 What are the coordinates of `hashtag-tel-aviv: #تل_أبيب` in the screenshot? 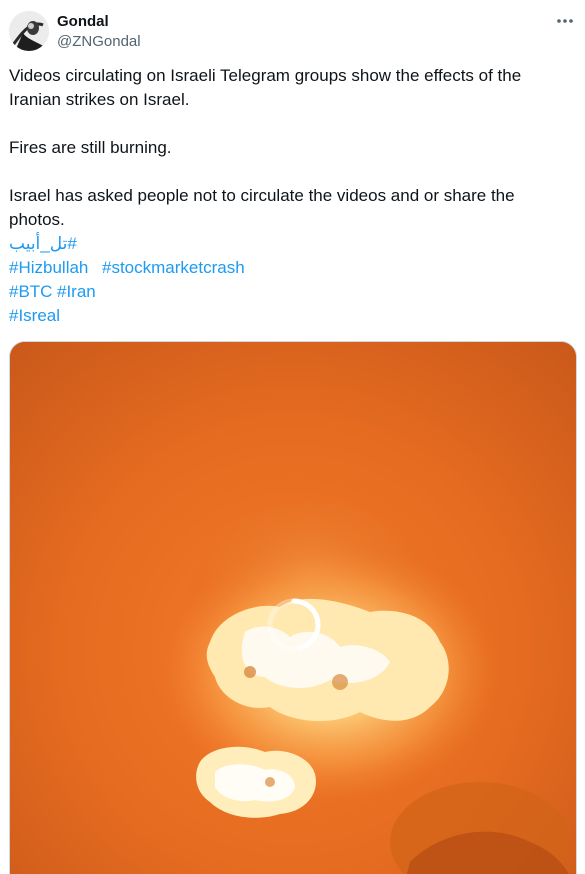 It's located at (43, 244).